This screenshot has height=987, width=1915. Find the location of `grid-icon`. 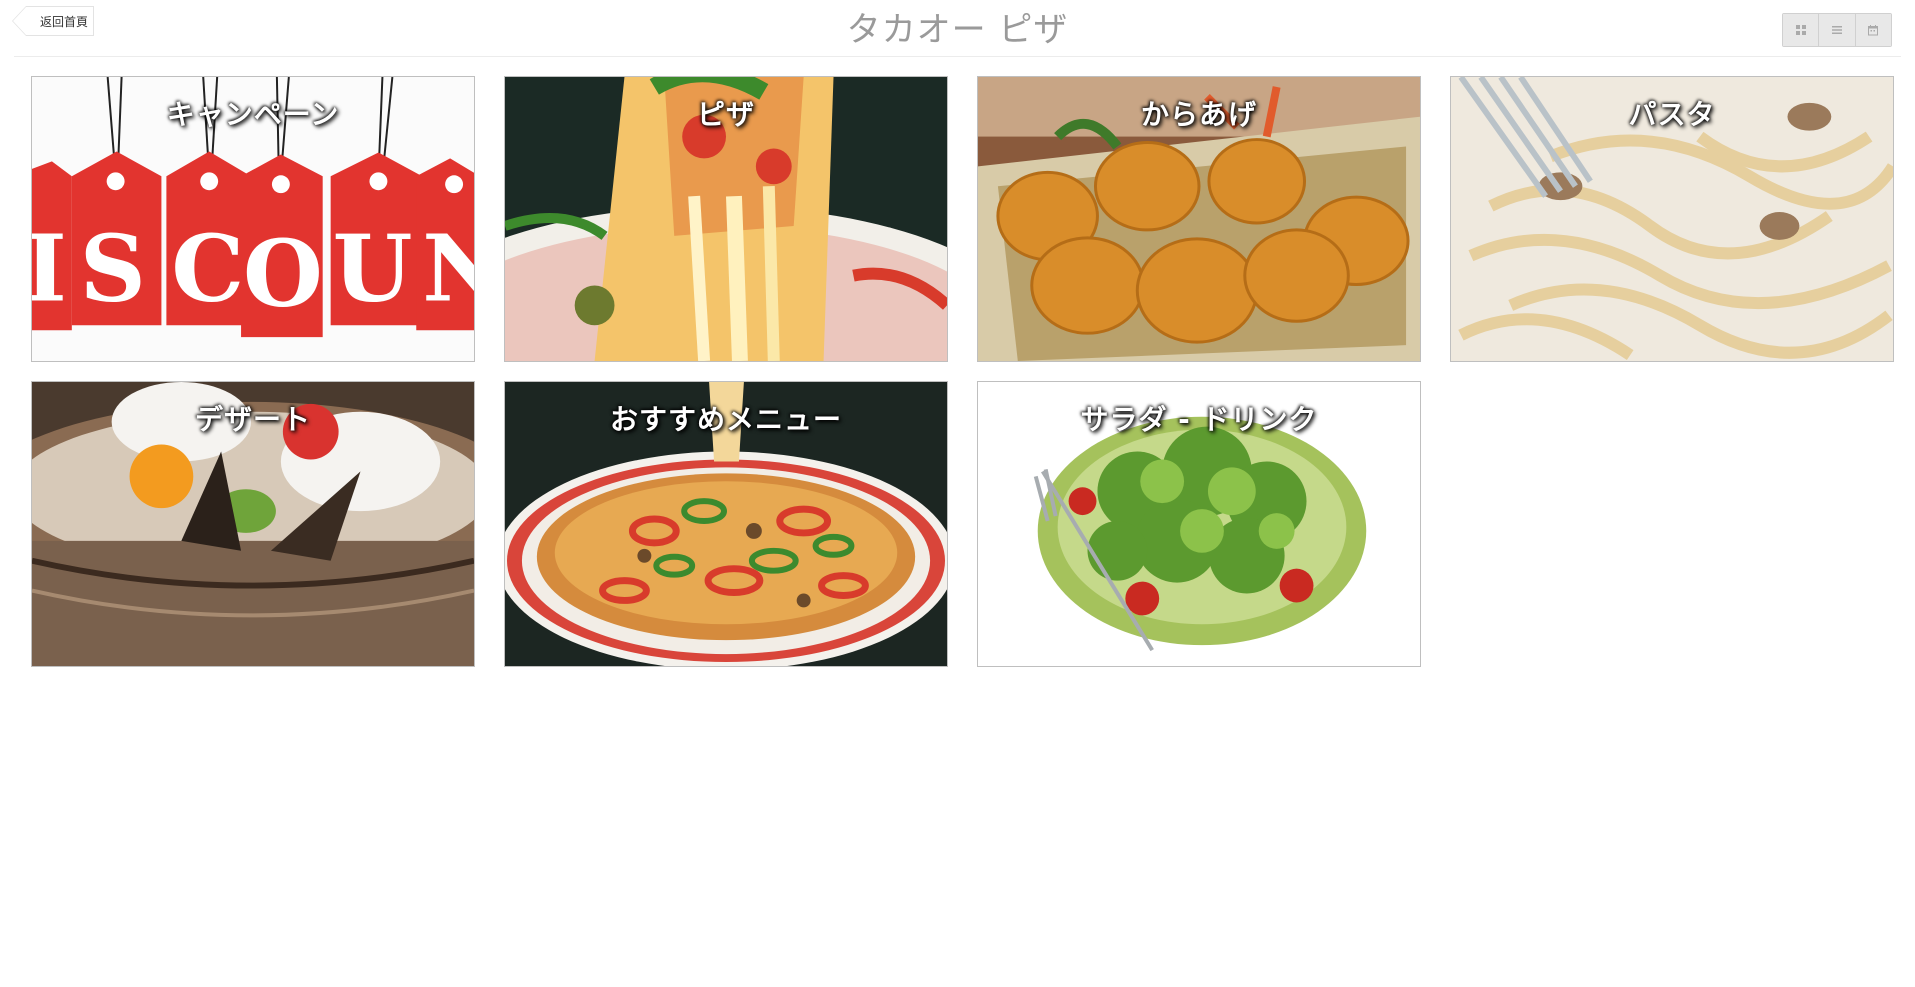

grid-icon is located at coordinates (1800, 30).